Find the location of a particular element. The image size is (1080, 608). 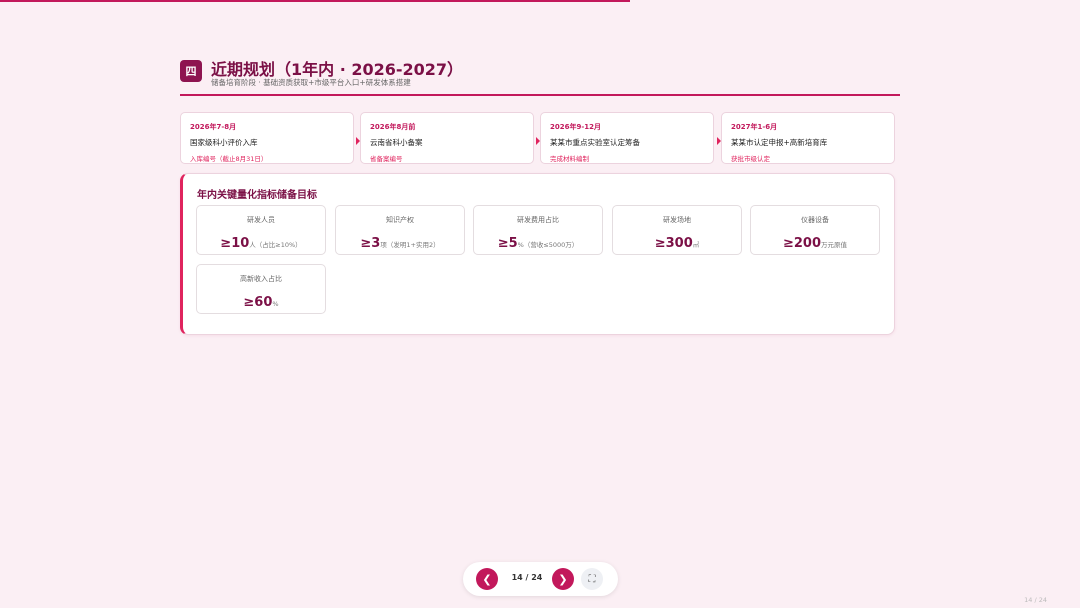

deck-progress-fill is located at coordinates (315, 1).